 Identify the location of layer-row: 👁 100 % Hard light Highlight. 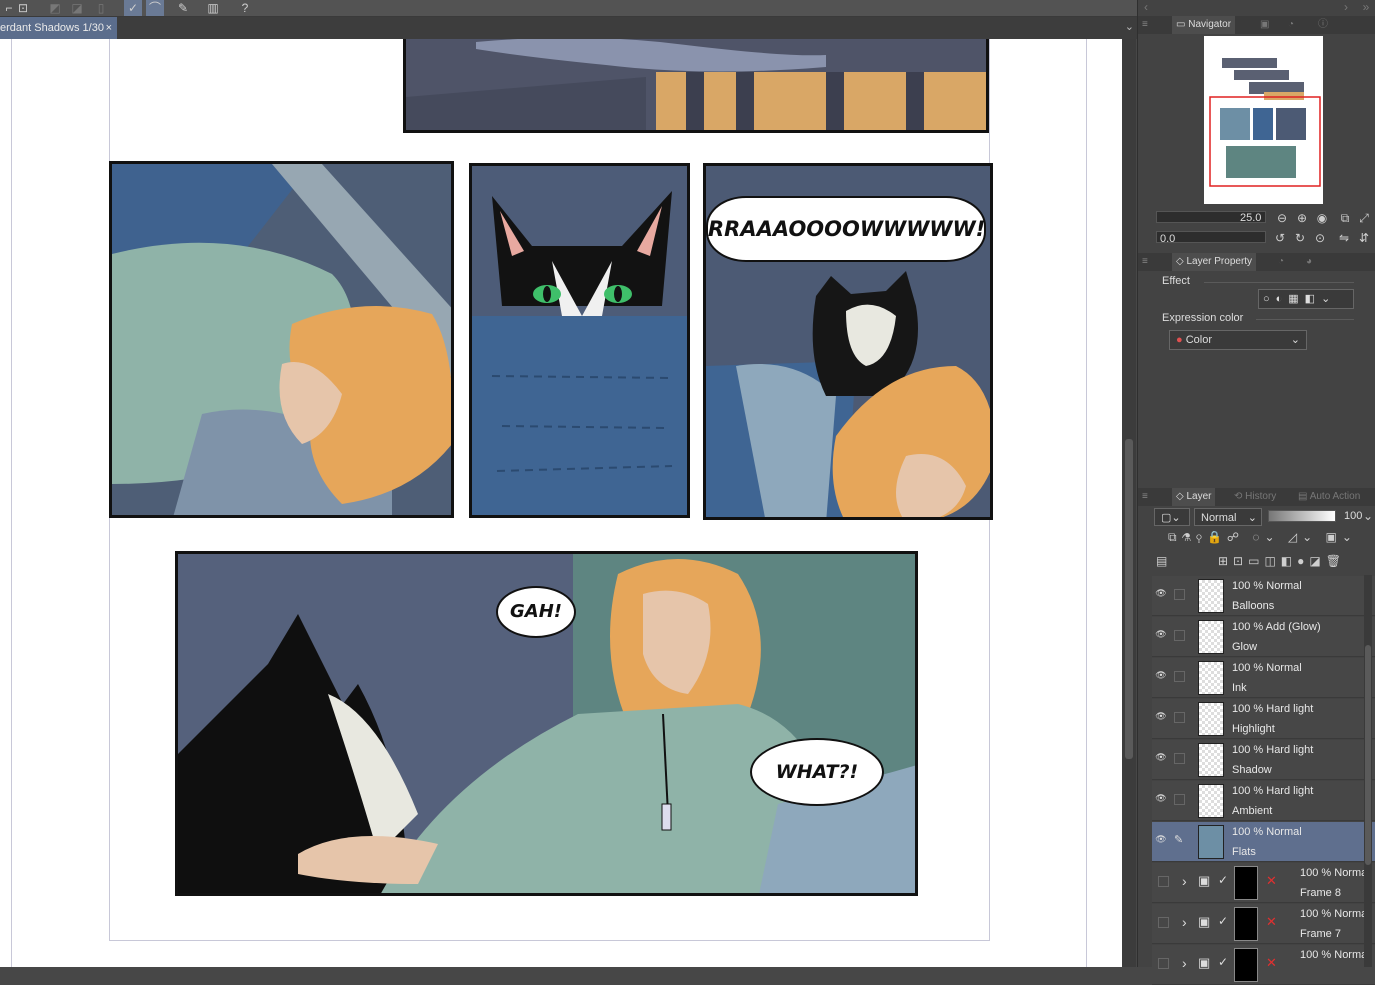
(1263, 719).